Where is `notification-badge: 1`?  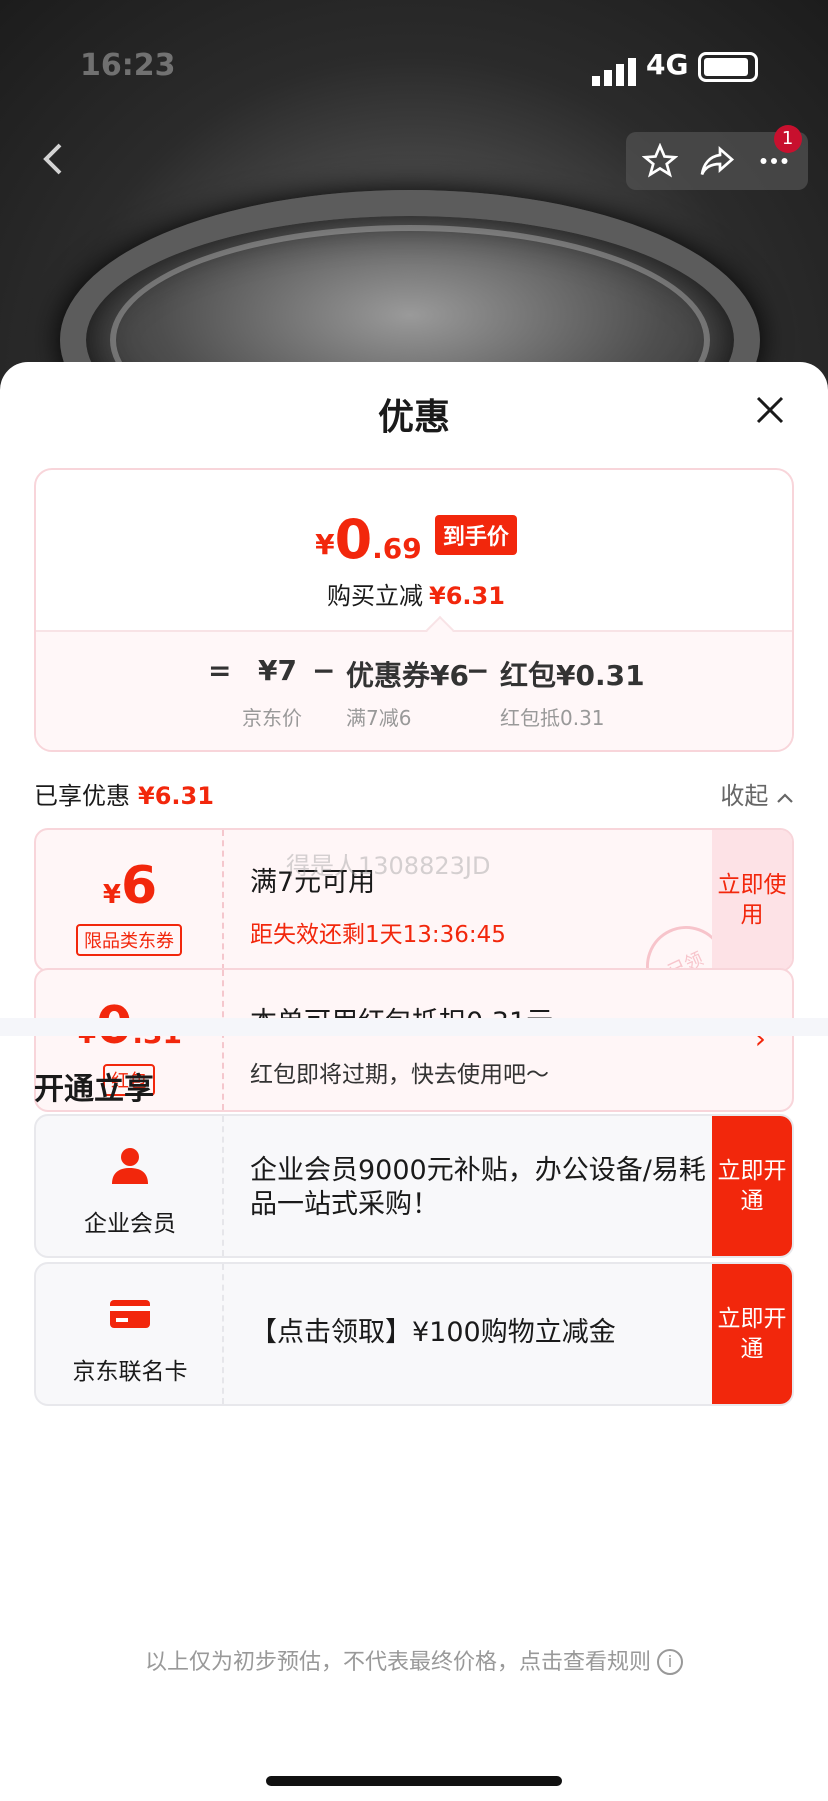 notification-badge: 1 is located at coordinates (787, 139).